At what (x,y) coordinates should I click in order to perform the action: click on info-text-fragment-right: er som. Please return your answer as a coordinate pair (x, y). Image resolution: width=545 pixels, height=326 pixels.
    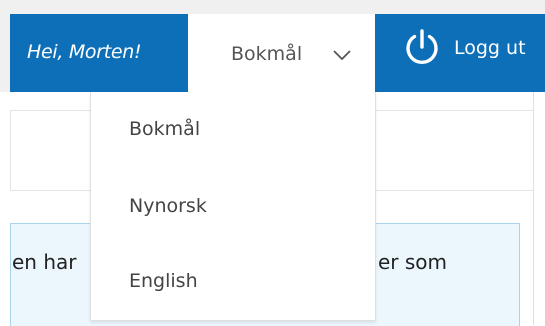
    Looking at the image, I should click on (413, 262).